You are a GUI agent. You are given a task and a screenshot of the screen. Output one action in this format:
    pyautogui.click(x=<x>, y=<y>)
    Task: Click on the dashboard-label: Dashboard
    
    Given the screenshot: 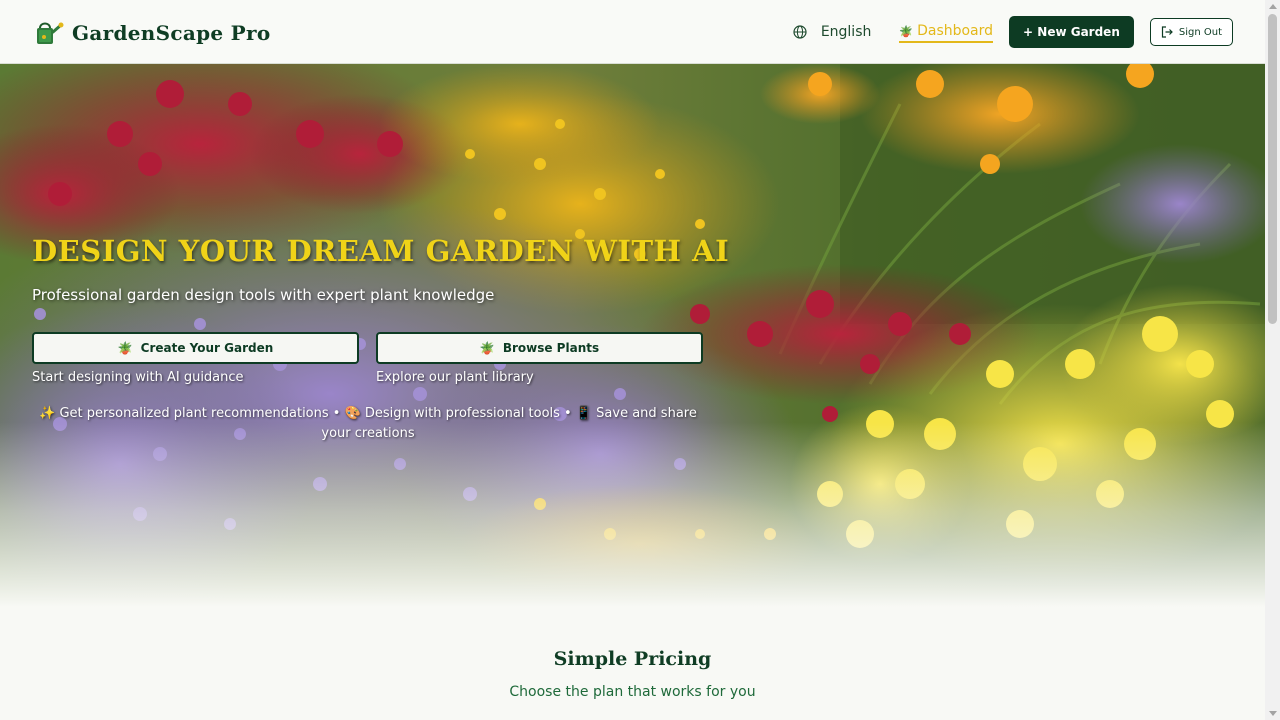 What is the action you would take?
    pyautogui.click(x=955, y=31)
    